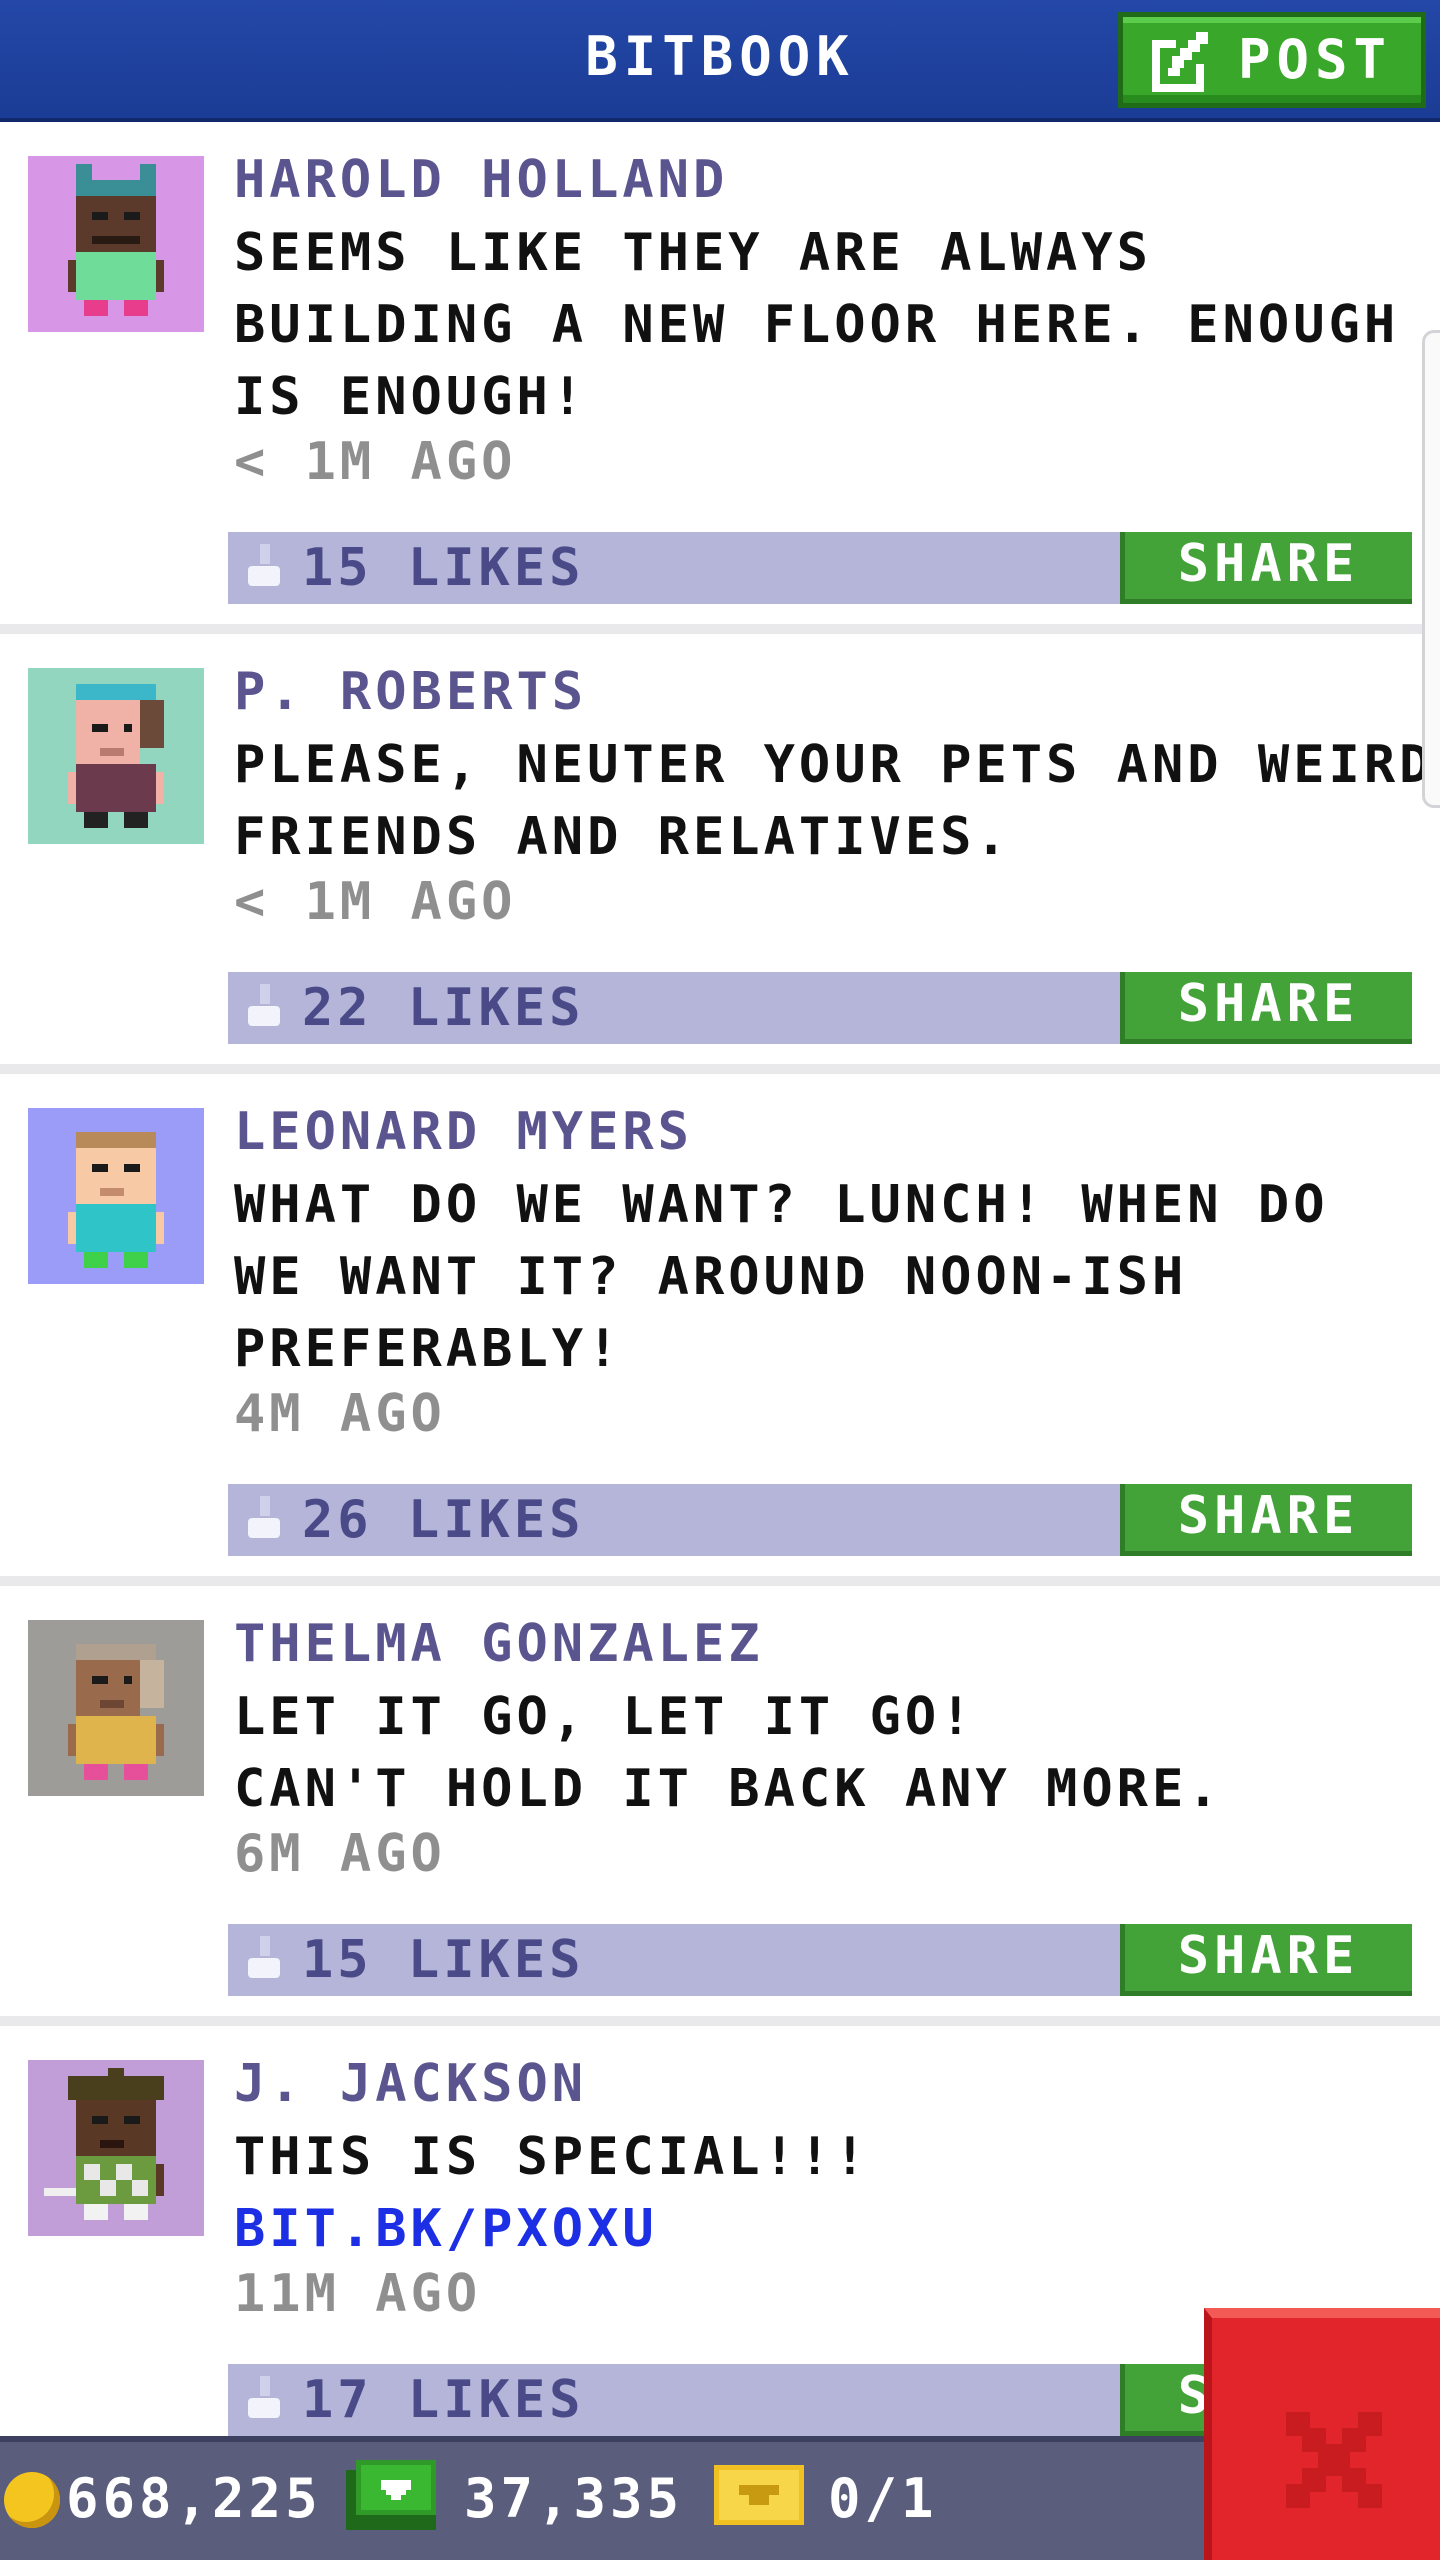 The width and height of the screenshot is (1440, 2560). I want to click on likes-count: 26 LIKES, so click(443, 1520).